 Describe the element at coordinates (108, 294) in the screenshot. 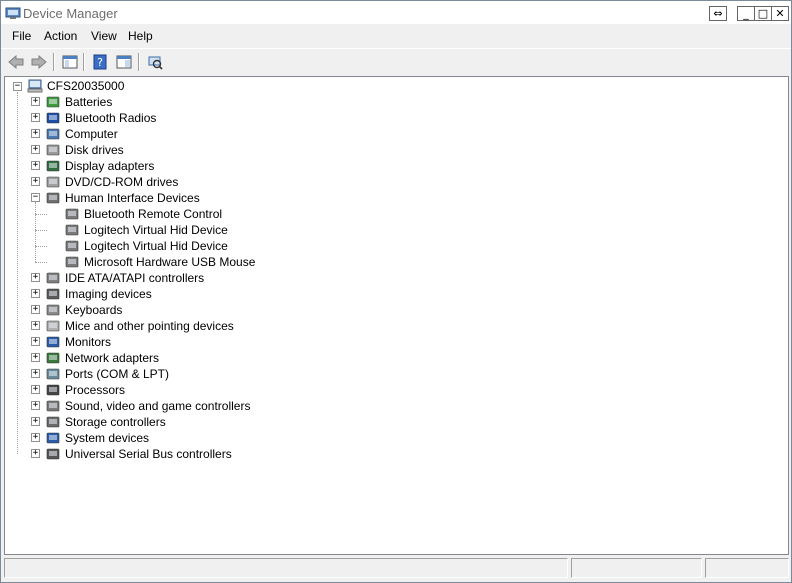

I see `tree-category-label: Imaging devices` at that location.